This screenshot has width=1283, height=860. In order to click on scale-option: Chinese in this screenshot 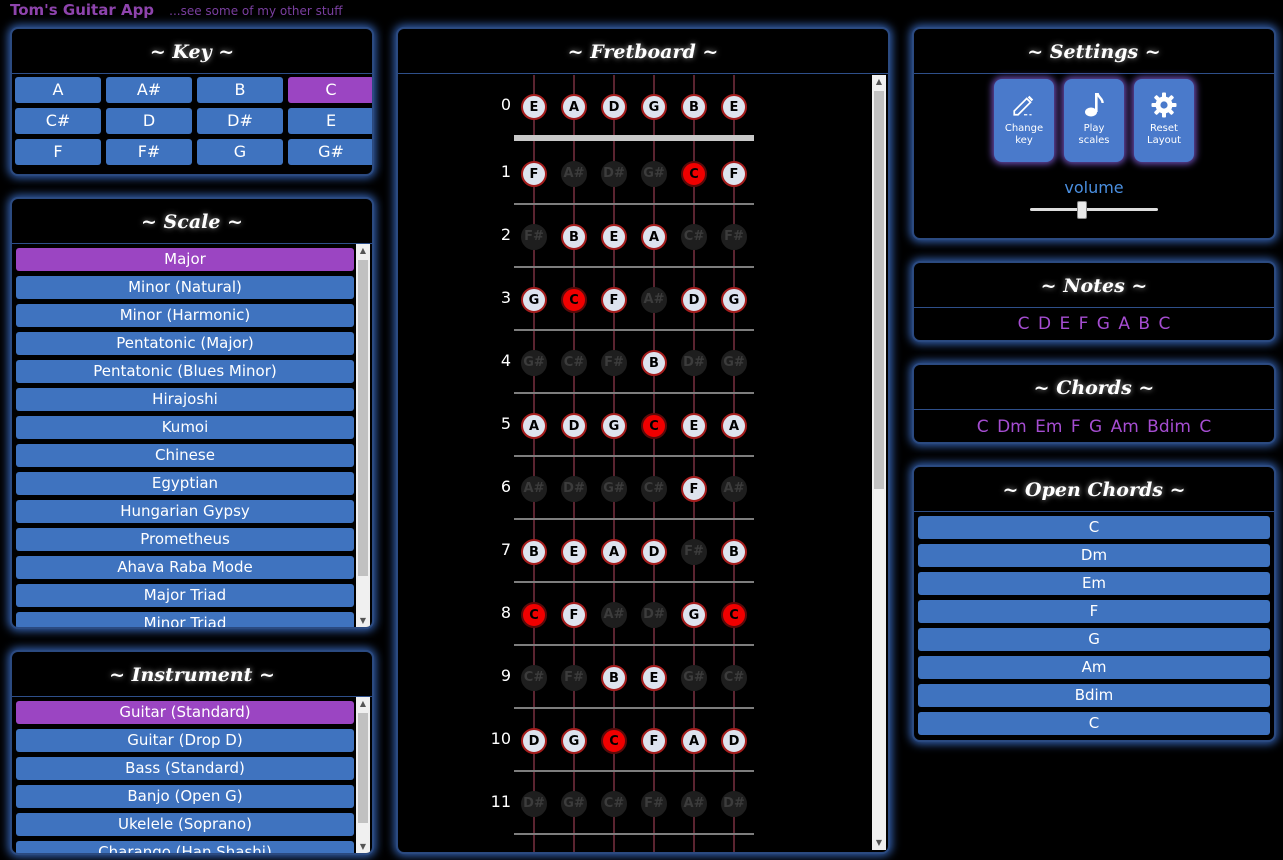, I will do `click(185, 455)`.